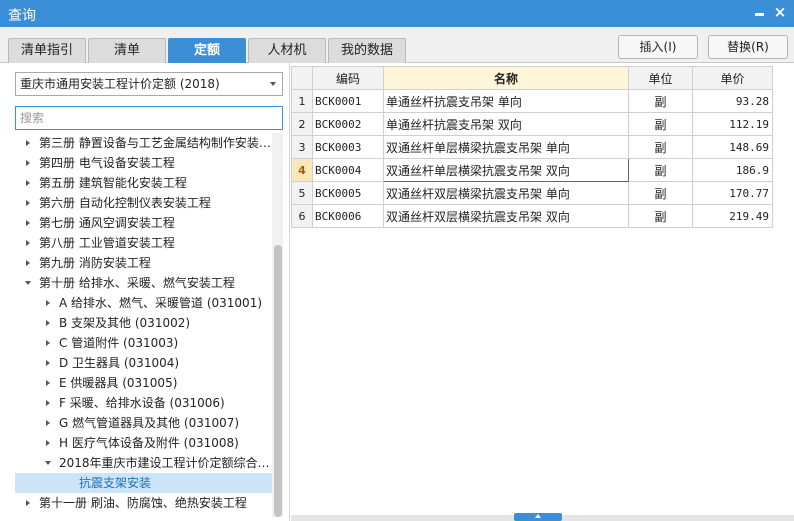 This screenshot has width=794, height=521. I want to click on chevron-down-icon, so click(273, 84).